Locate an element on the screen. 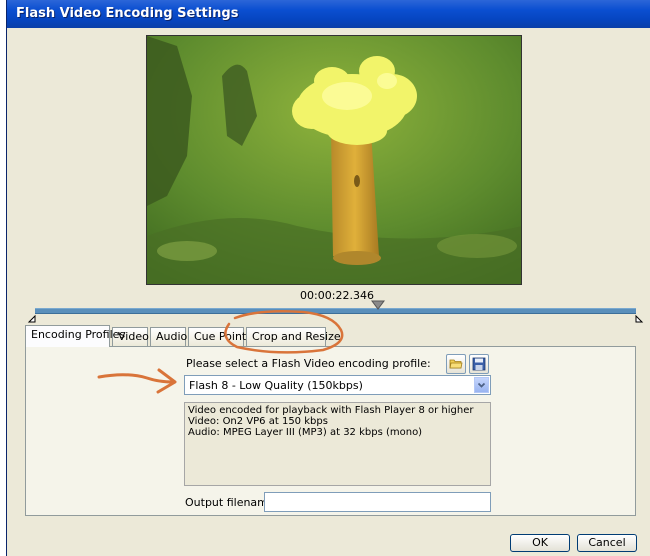 The width and height of the screenshot is (650, 556). tab-crop-and-resize: Crop and Resize is located at coordinates (293, 336).